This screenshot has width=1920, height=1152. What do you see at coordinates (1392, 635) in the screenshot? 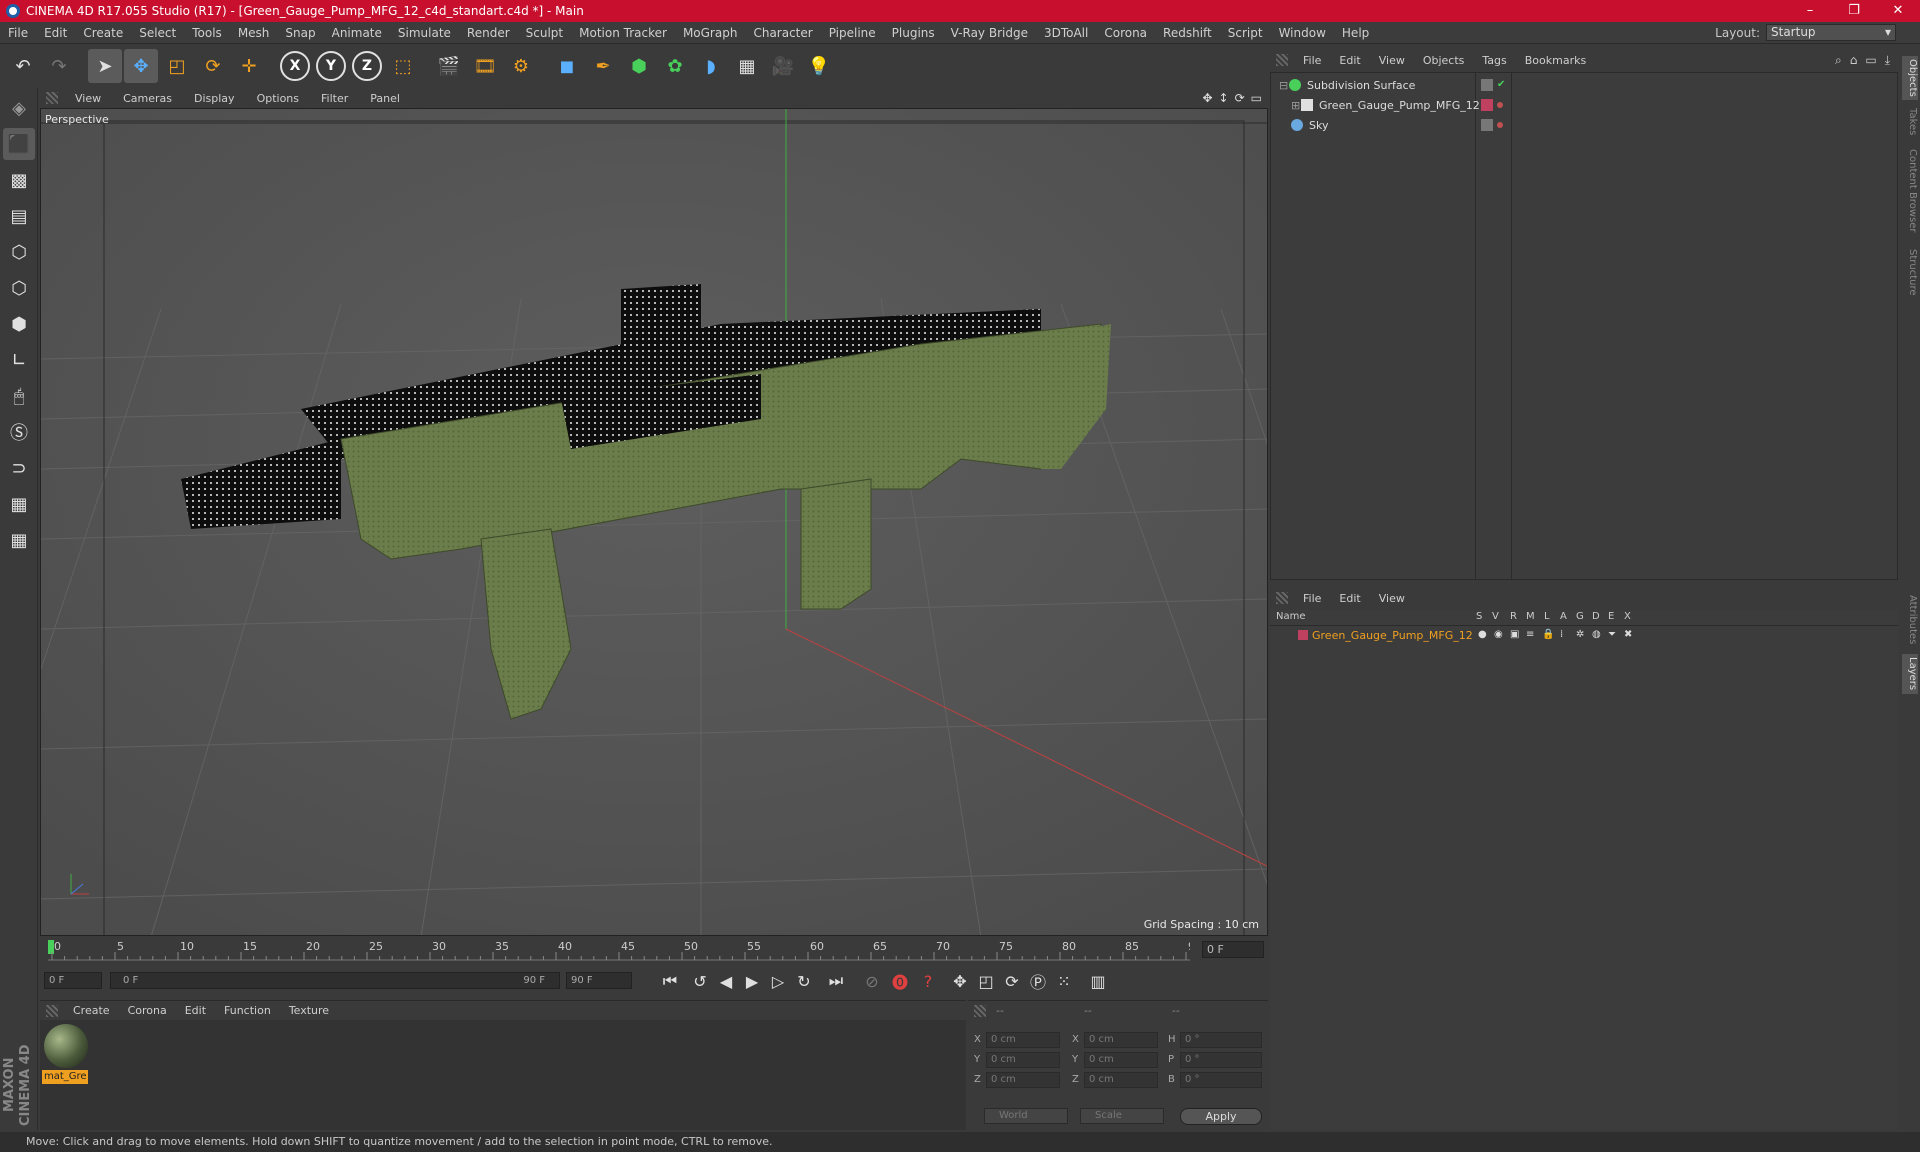
I see `layer-name: Green_Gauge_Pump_MFG_12` at bounding box center [1392, 635].